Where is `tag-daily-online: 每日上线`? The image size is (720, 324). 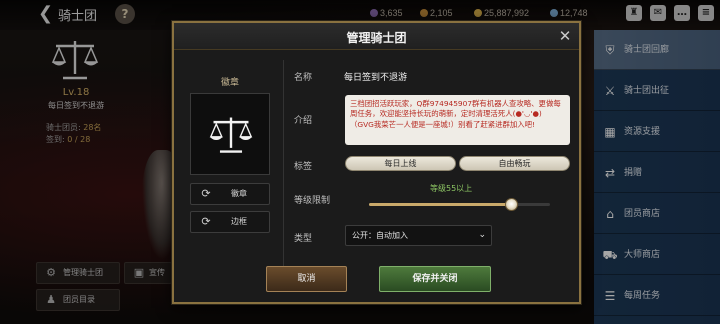 tag-daily-online: 每日上线 is located at coordinates (400, 163).